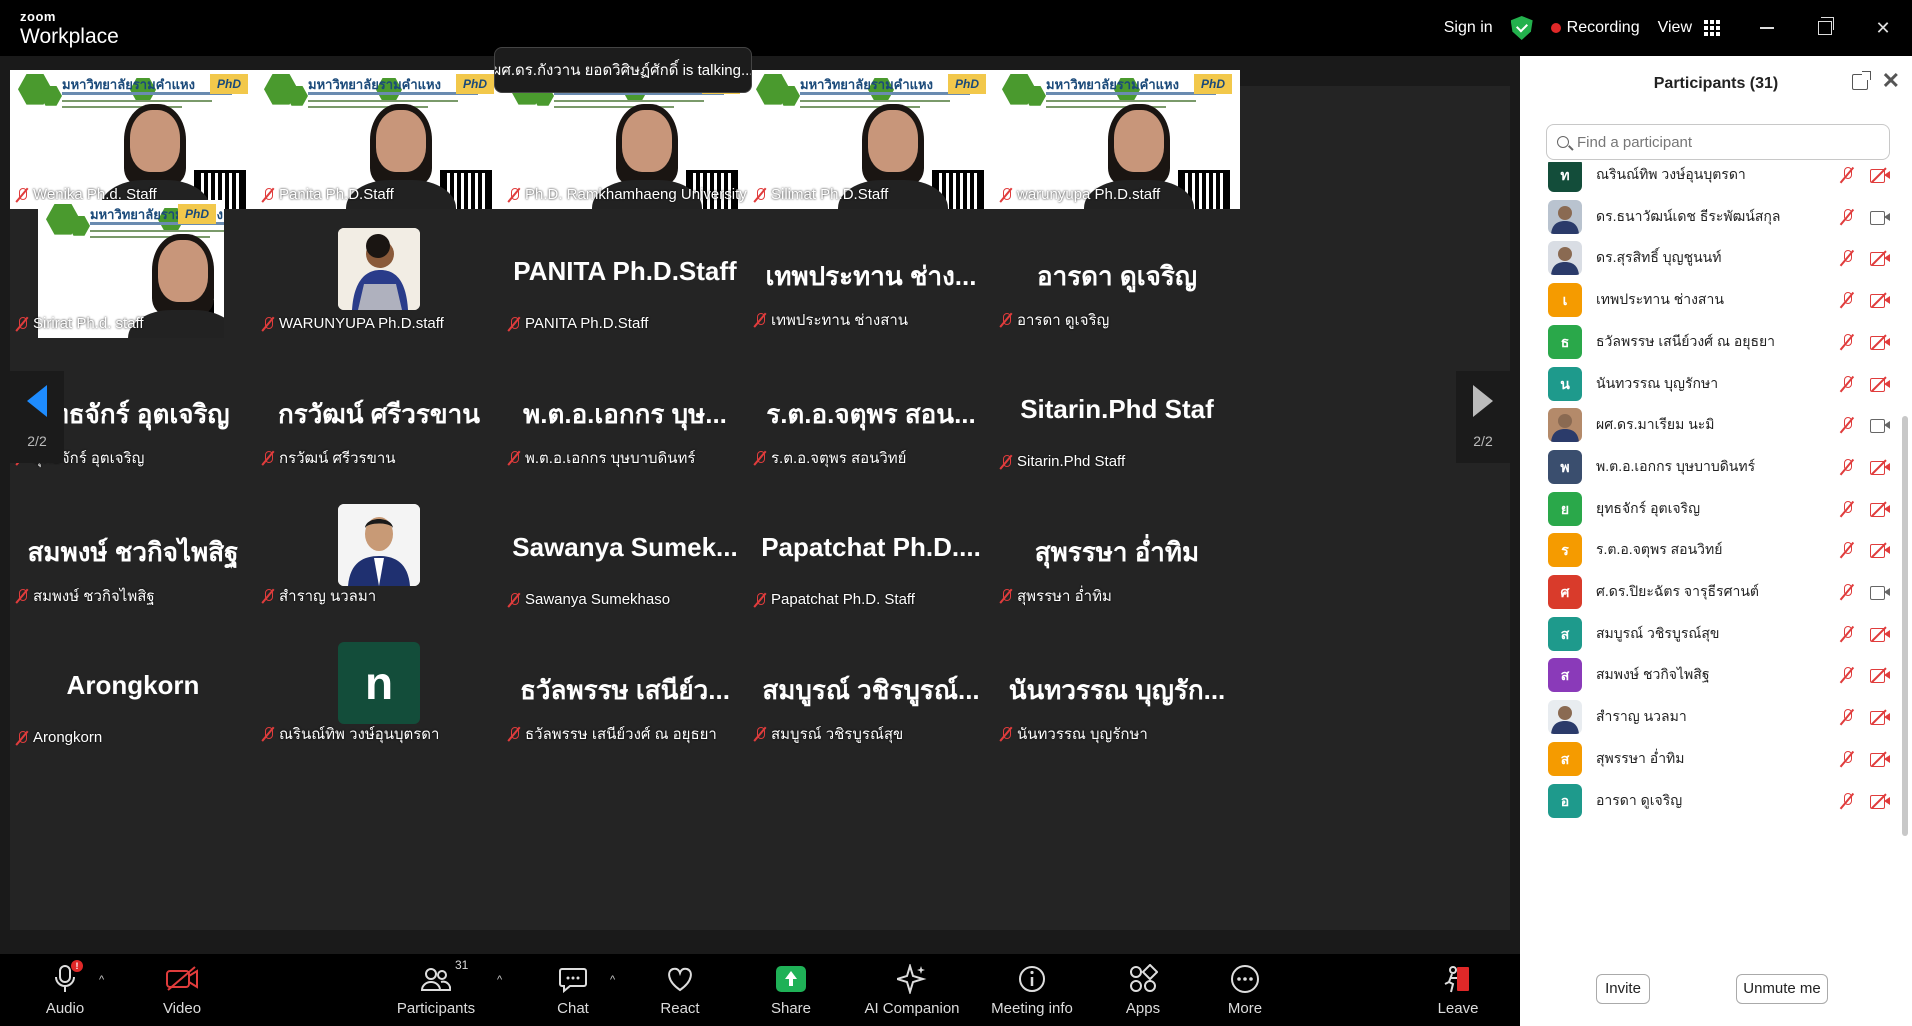 This screenshot has height=1026, width=1912. I want to click on audio-options-chevron-icon: ^, so click(101, 980).